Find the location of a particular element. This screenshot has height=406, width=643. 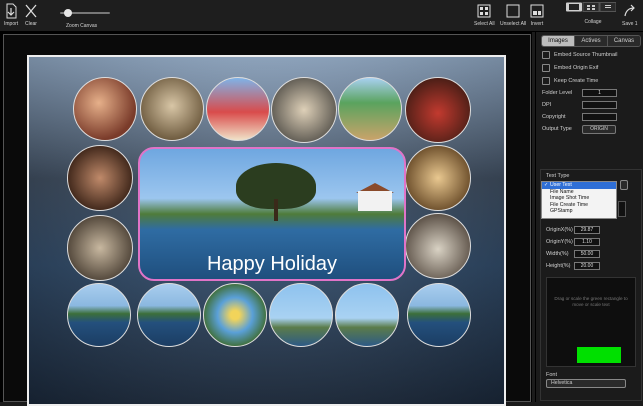

close-icon is located at coordinates (31, 11).